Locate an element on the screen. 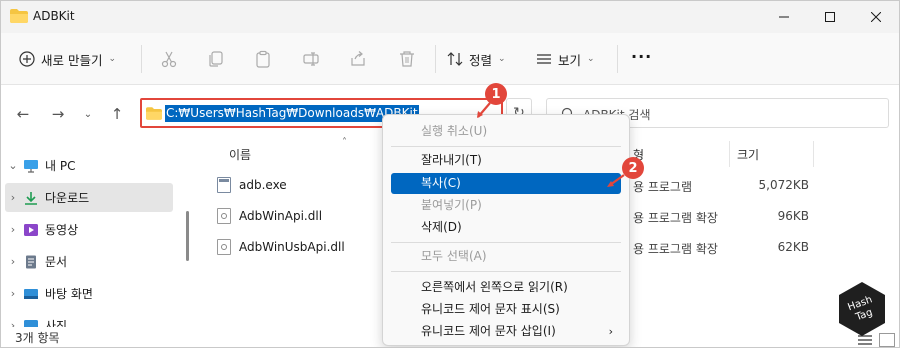 The height and width of the screenshot is (348, 900). trash-icon is located at coordinates (407, 59).